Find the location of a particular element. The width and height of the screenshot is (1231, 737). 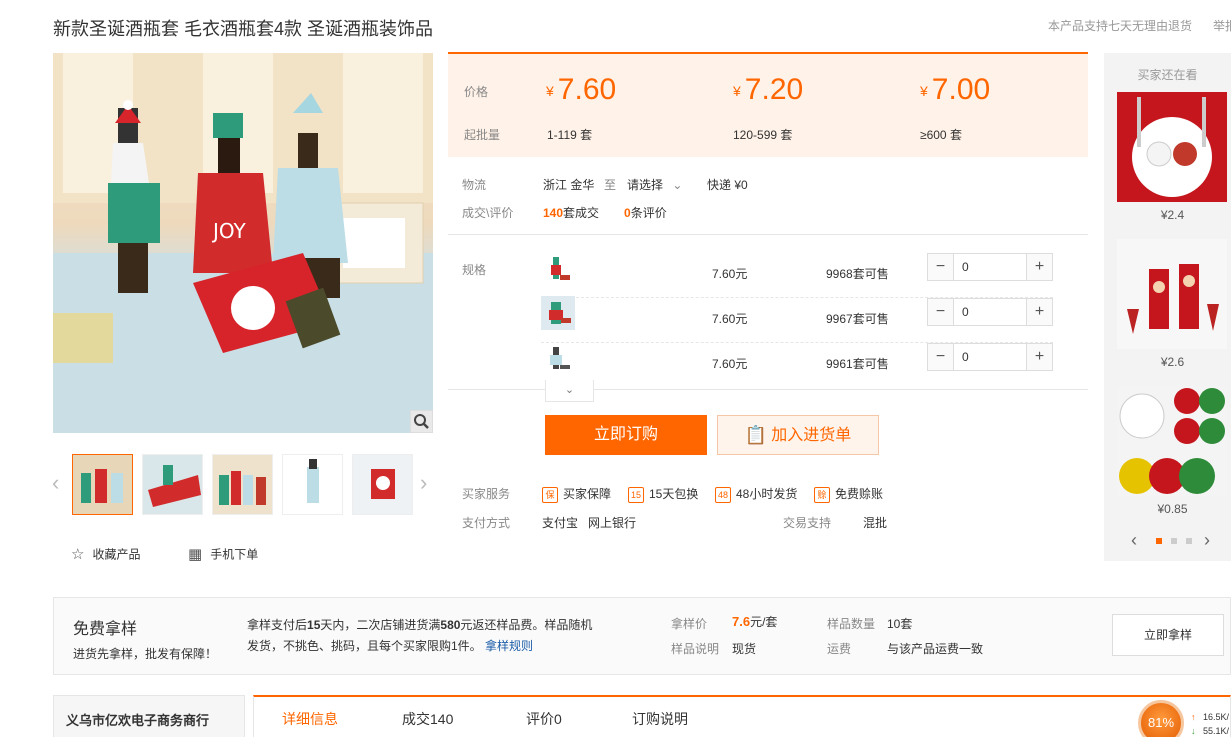

shop-name: 义乌市亿欢电子商务商行 is located at coordinates (137, 719).